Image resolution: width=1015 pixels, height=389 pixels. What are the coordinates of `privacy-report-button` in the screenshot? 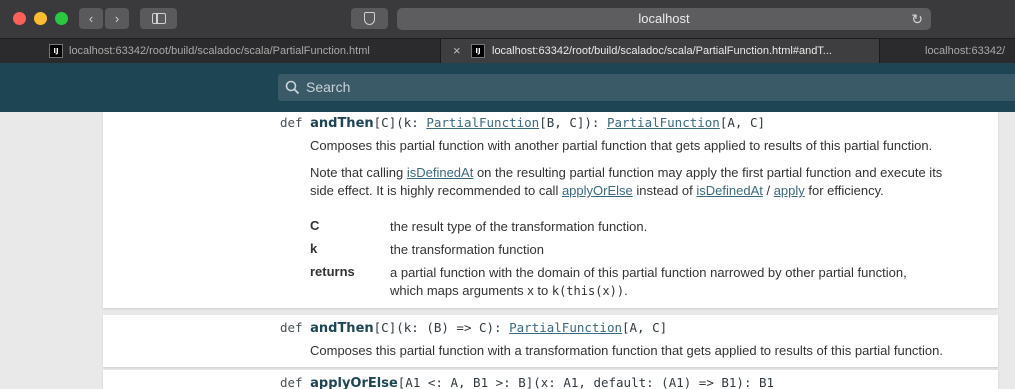 It's located at (369, 18).